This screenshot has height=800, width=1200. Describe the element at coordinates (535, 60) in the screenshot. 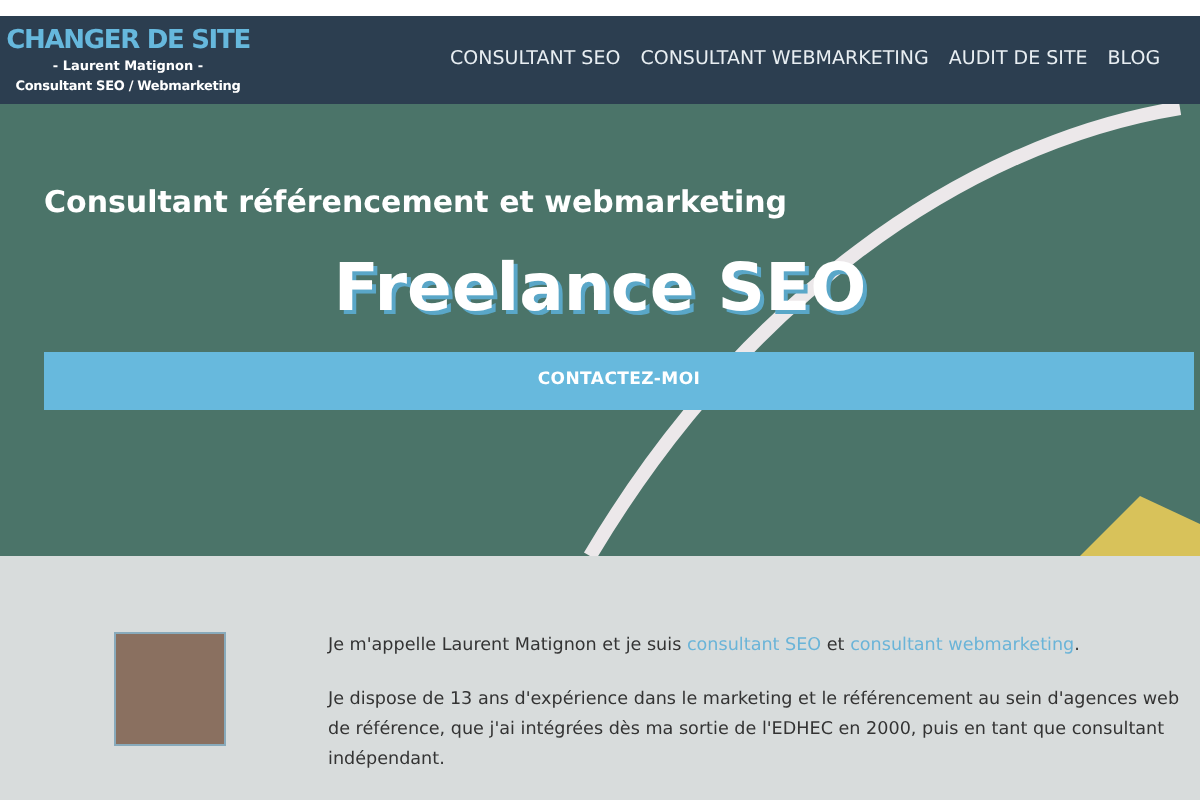

I see `nav-link: CONSULTANT SEO` at that location.